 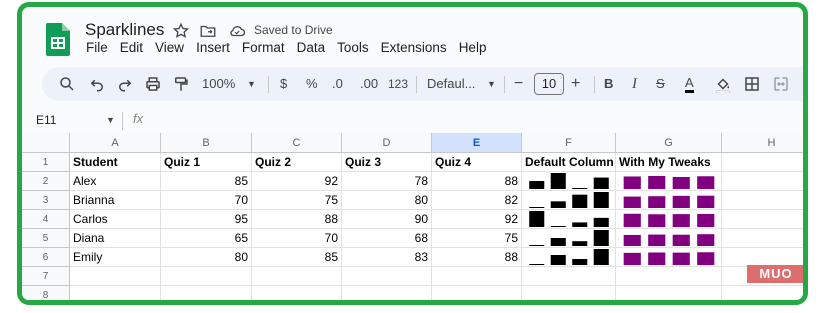 What do you see at coordinates (206, 219) in the screenshot?
I see `score-cell: 95` at bounding box center [206, 219].